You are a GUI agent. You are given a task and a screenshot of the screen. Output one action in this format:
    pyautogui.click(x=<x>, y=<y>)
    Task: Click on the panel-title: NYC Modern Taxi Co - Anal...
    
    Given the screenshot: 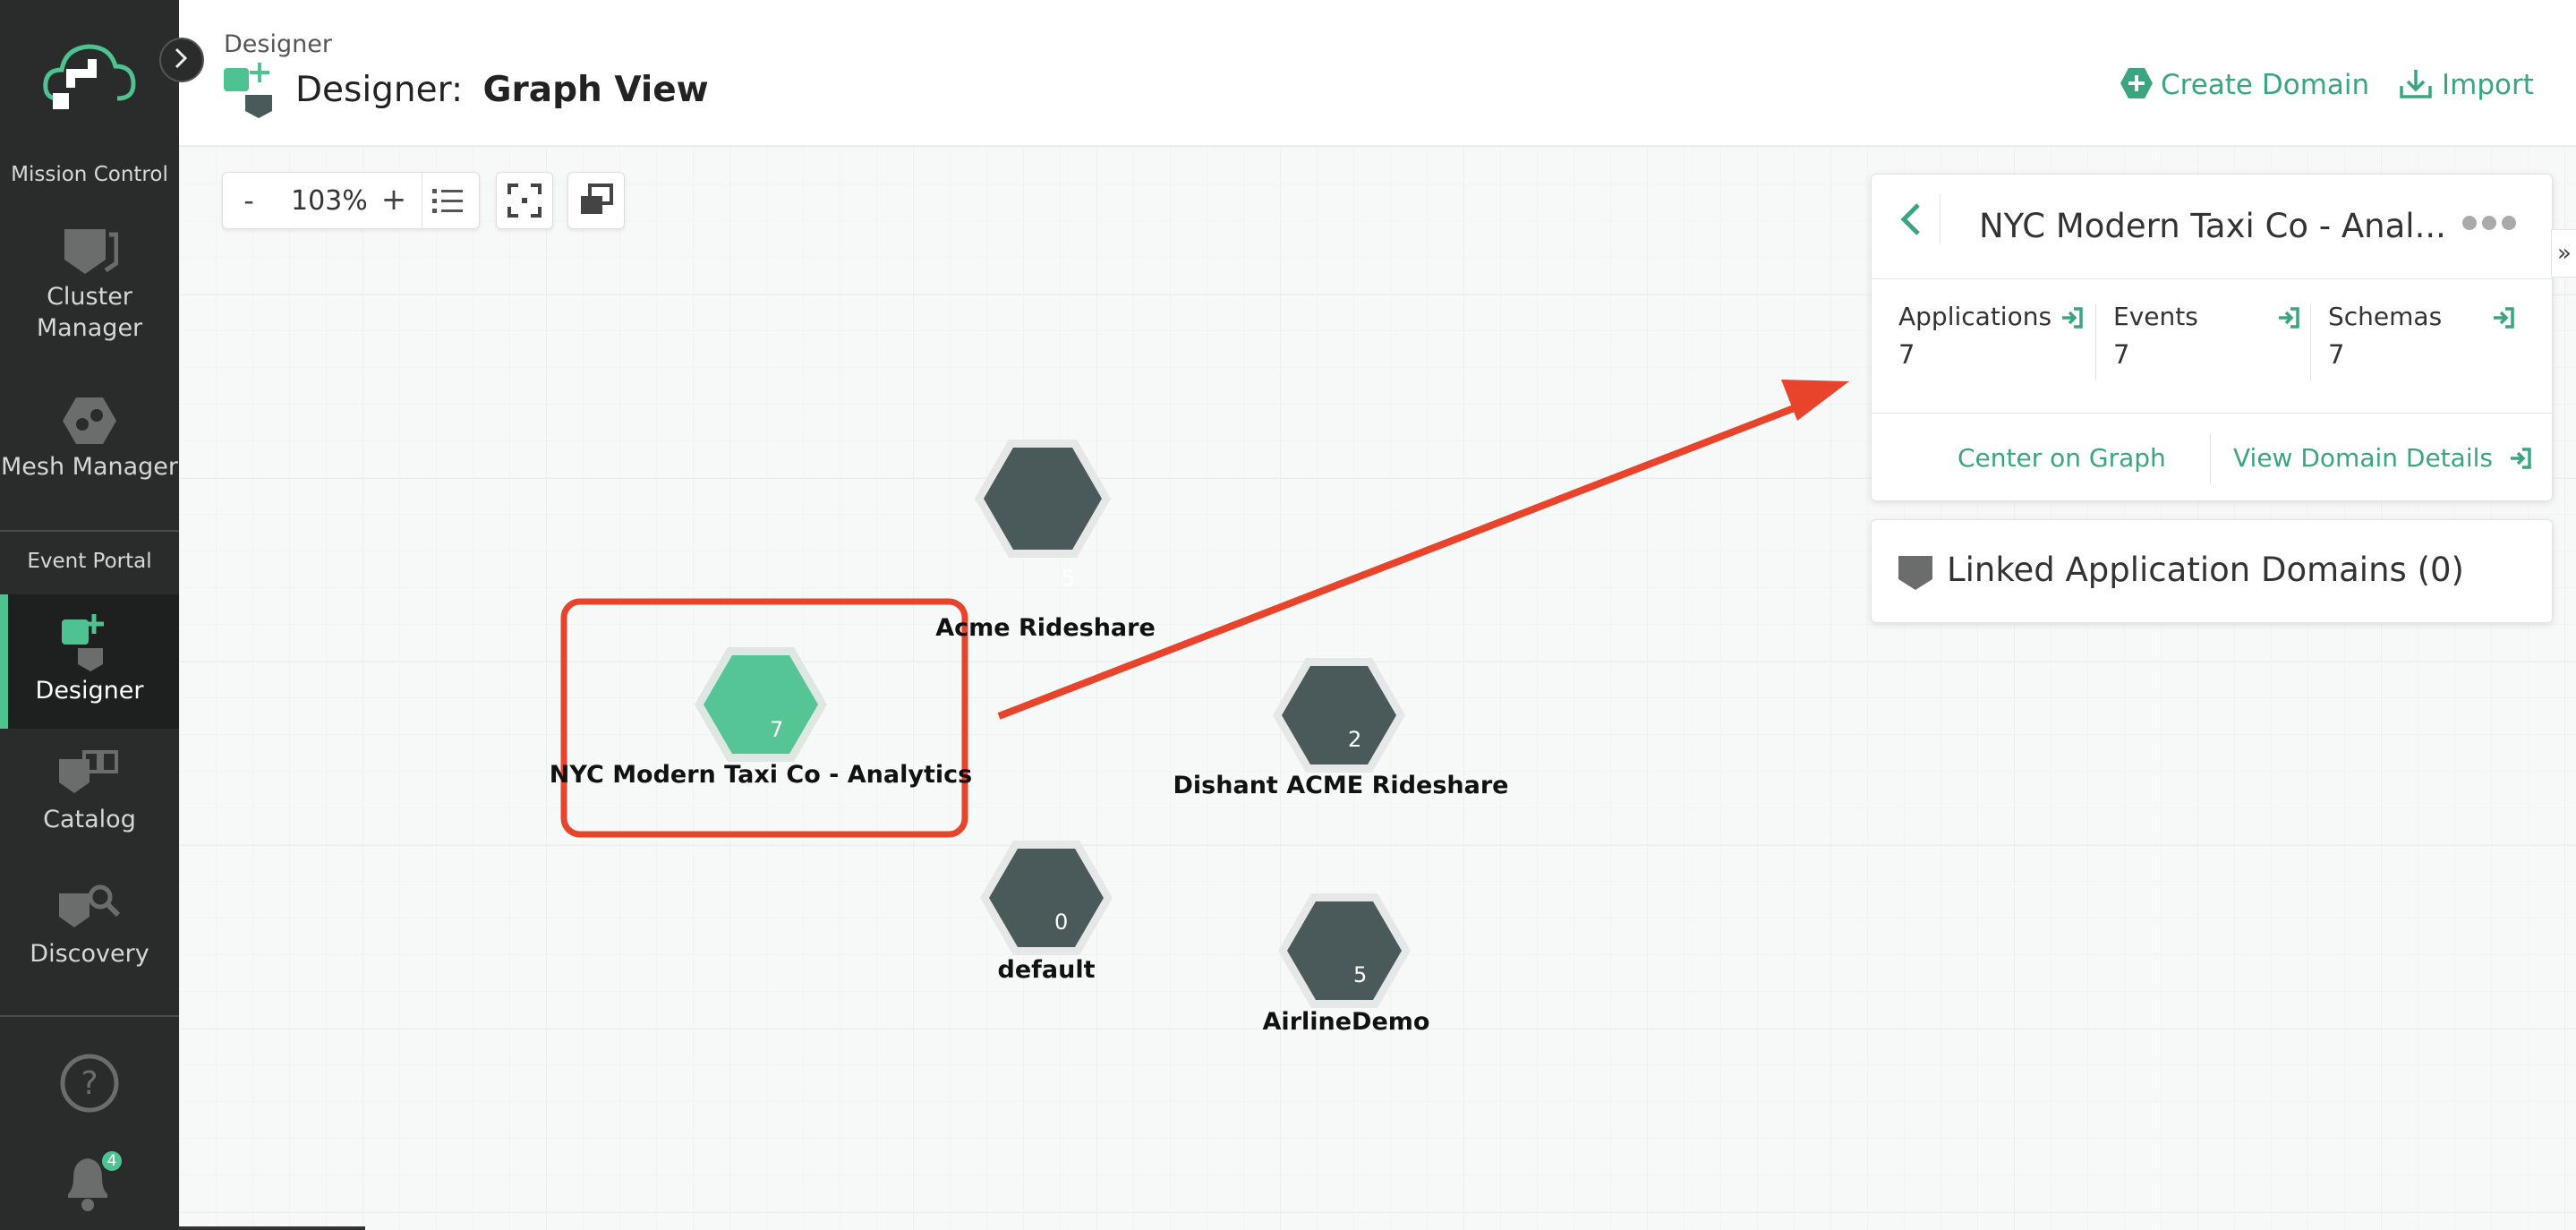 What is the action you would take?
    pyautogui.click(x=2212, y=226)
    